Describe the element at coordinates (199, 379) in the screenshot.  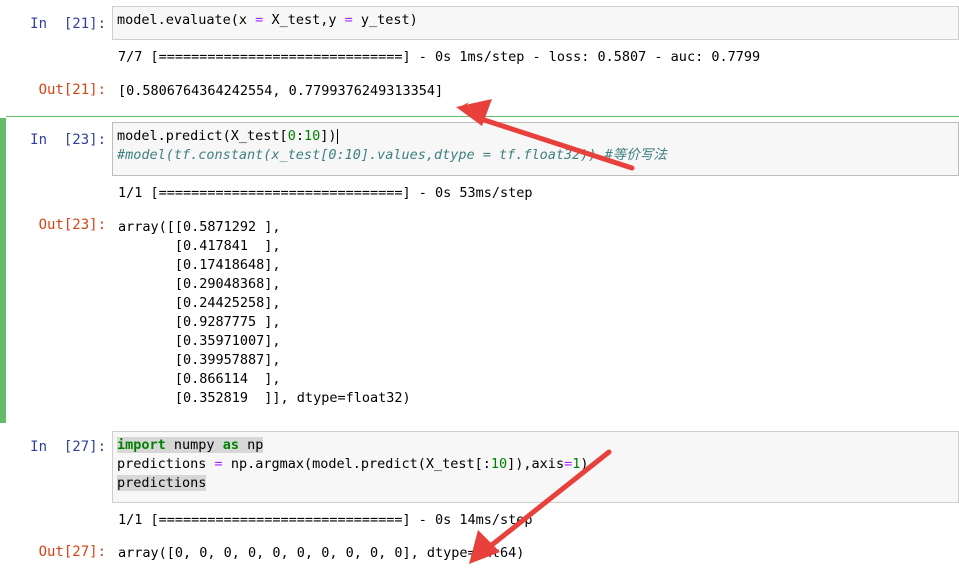
I see `array-line: [0.866114 ],` at that location.